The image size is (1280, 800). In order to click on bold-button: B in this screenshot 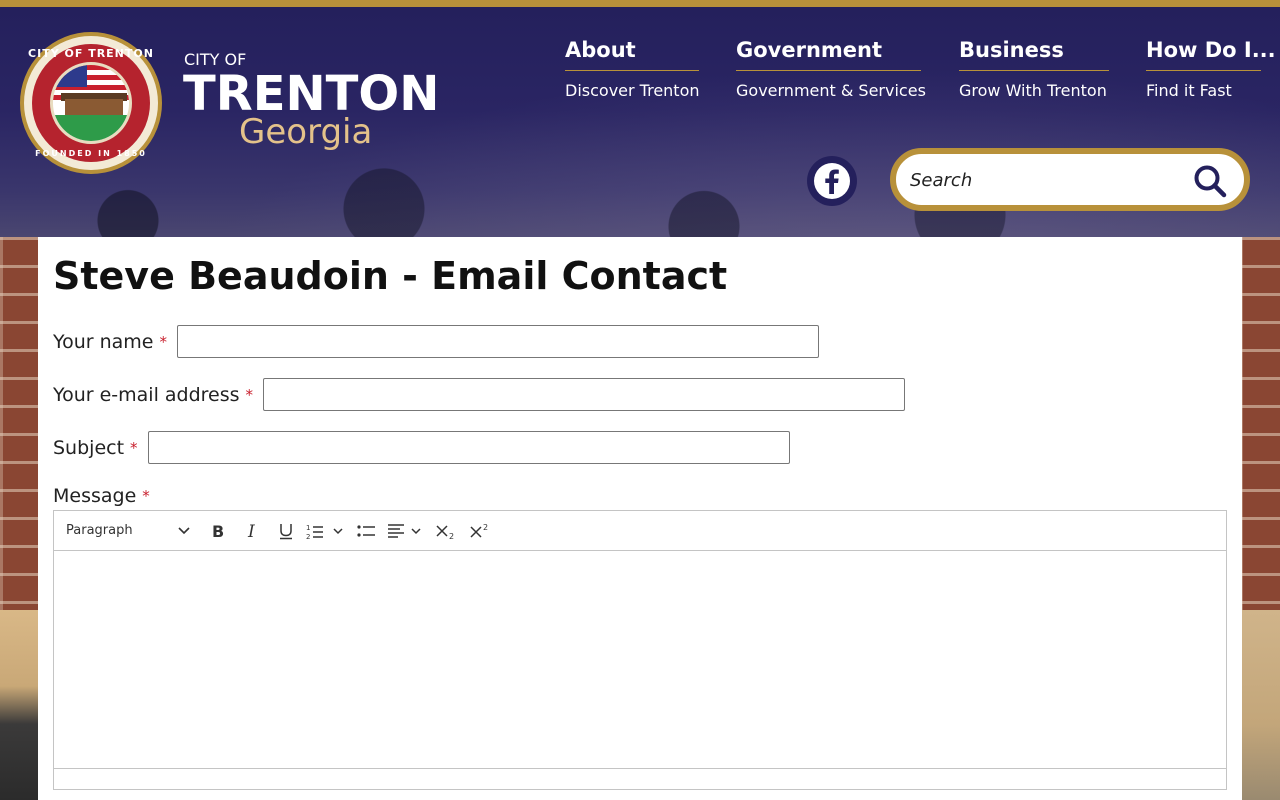, I will do `click(218, 531)`.